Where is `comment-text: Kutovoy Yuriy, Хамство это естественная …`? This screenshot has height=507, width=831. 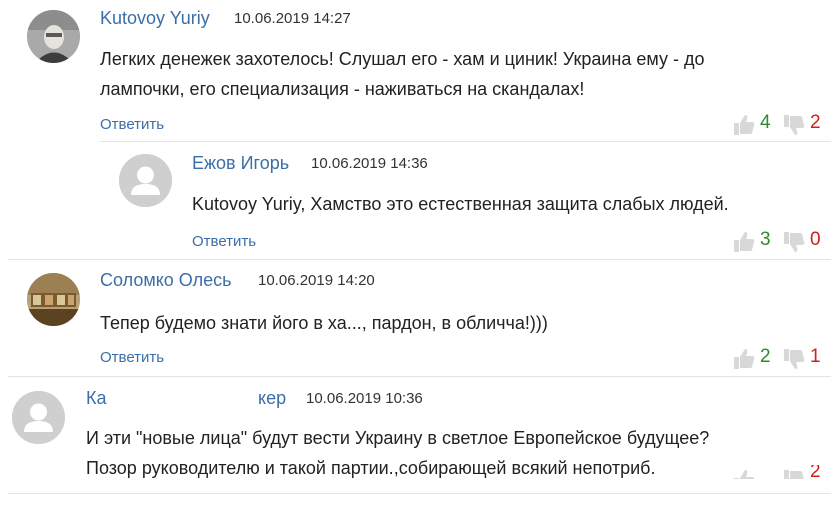 comment-text: Kutovoy Yuriy, Хамство это естественная … is located at coordinates (460, 204).